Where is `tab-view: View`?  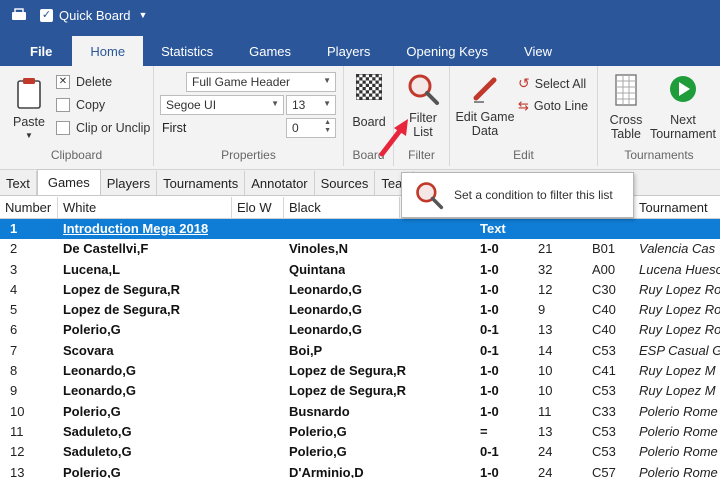
tab-view: View is located at coordinates (538, 51).